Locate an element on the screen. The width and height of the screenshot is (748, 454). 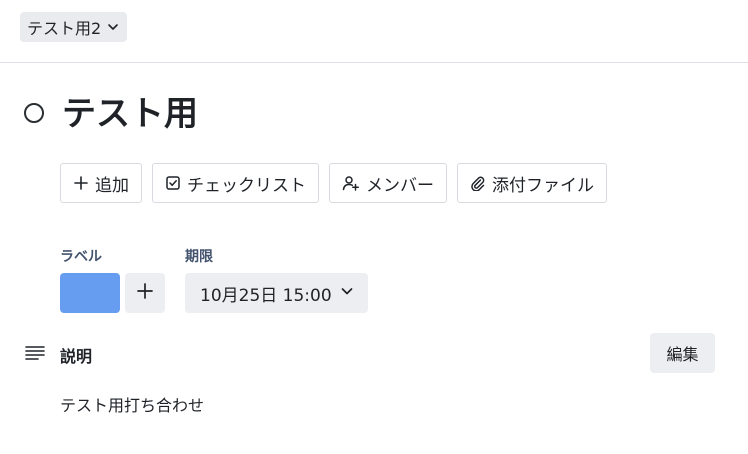
due-date-heading: 期限 is located at coordinates (199, 257).